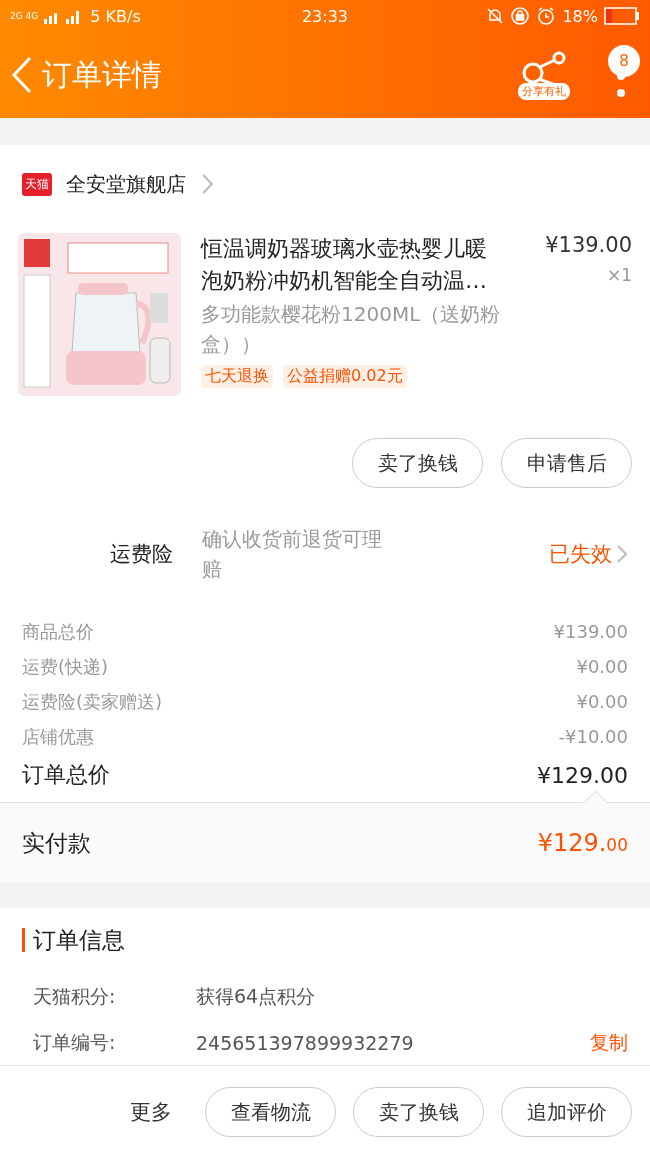 The height and width of the screenshot is (1155, 650). What do you see at coordinates (325, 16) in the screenshot?
I see `clock: 23:33` at bounding box center [325, 16].